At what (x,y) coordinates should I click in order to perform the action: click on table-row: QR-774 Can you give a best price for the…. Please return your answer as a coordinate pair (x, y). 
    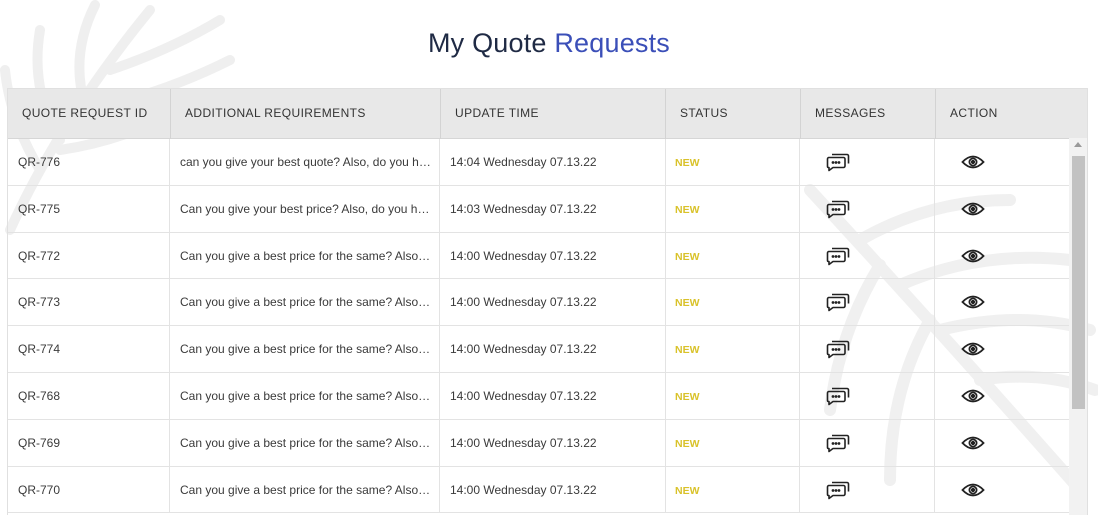
    Looking at the image, I should click on (539, 349).